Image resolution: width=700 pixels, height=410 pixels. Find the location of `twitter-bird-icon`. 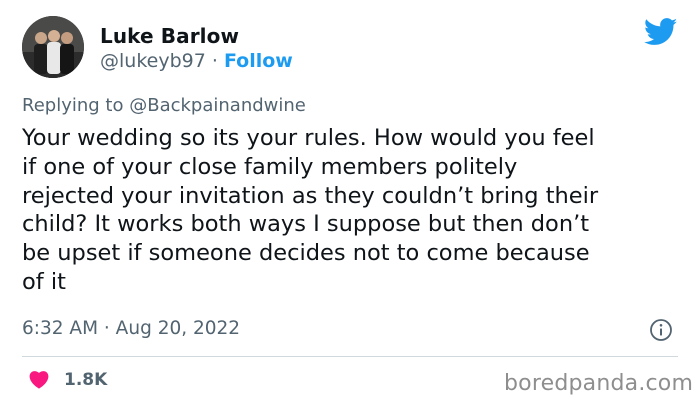

twitter-bird-icon is located at coordinates (661, 32).